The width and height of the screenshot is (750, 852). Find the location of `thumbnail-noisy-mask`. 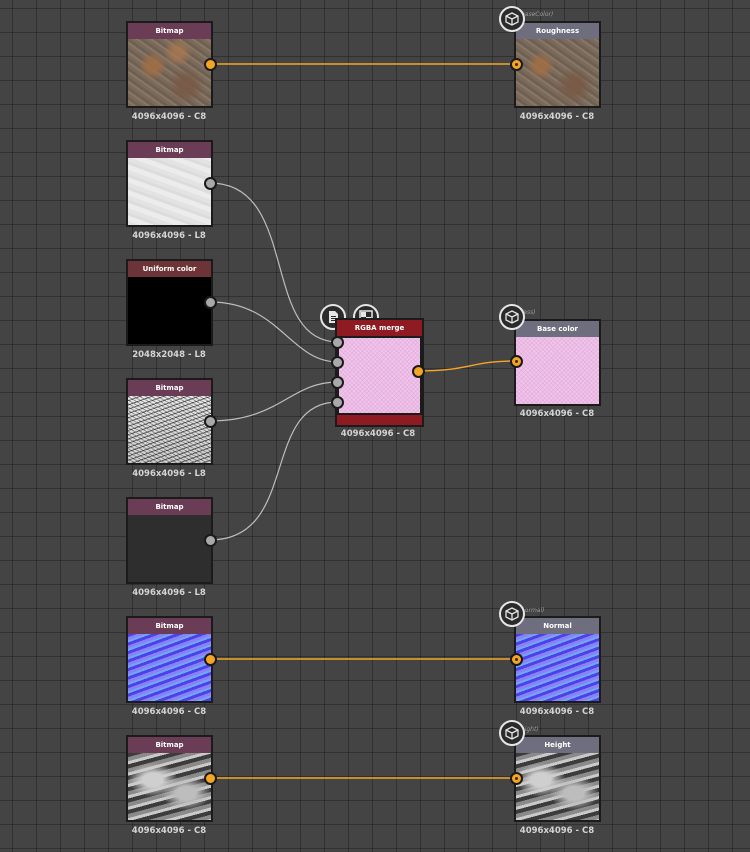

thumbnail-noisy-mask is located at coordinates (169, 429).